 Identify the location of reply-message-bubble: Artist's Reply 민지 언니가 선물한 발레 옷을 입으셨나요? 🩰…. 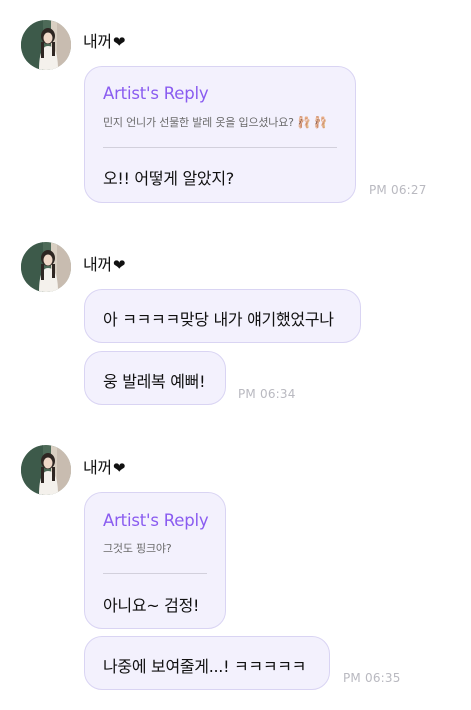
(220, 134).